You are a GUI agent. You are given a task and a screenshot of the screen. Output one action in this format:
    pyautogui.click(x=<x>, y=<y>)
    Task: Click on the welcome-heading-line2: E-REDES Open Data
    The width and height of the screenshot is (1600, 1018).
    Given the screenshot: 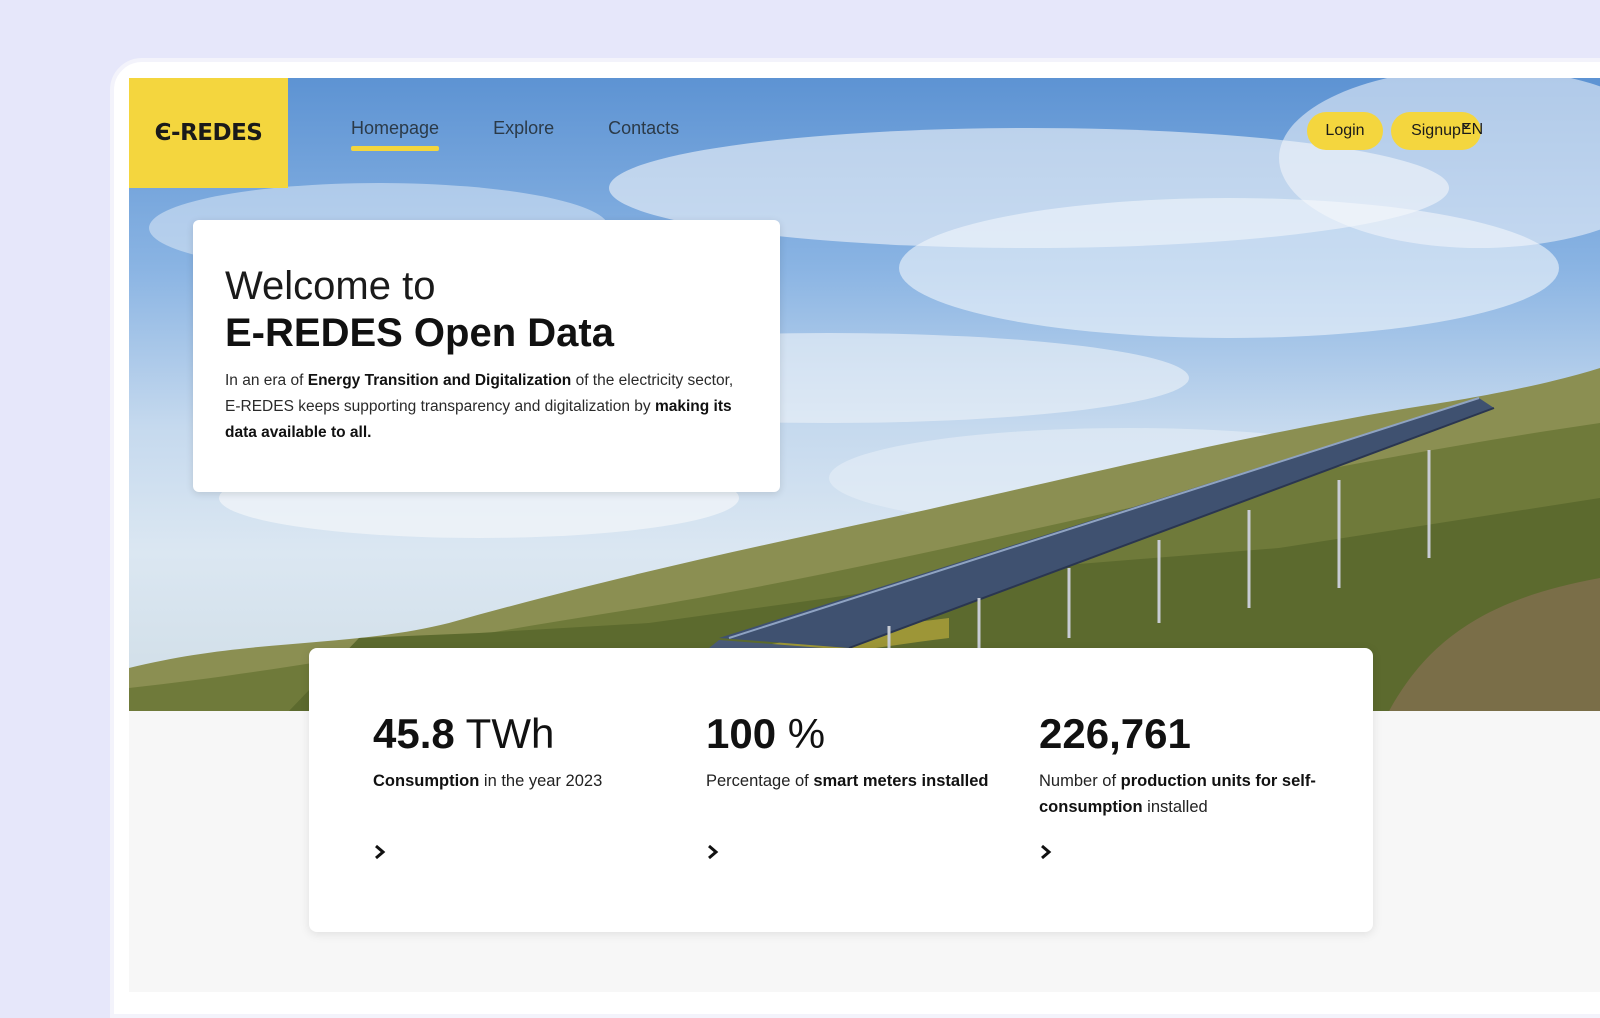 What is the action you would take?
    pyautogui.click(x=419, y=333)
    